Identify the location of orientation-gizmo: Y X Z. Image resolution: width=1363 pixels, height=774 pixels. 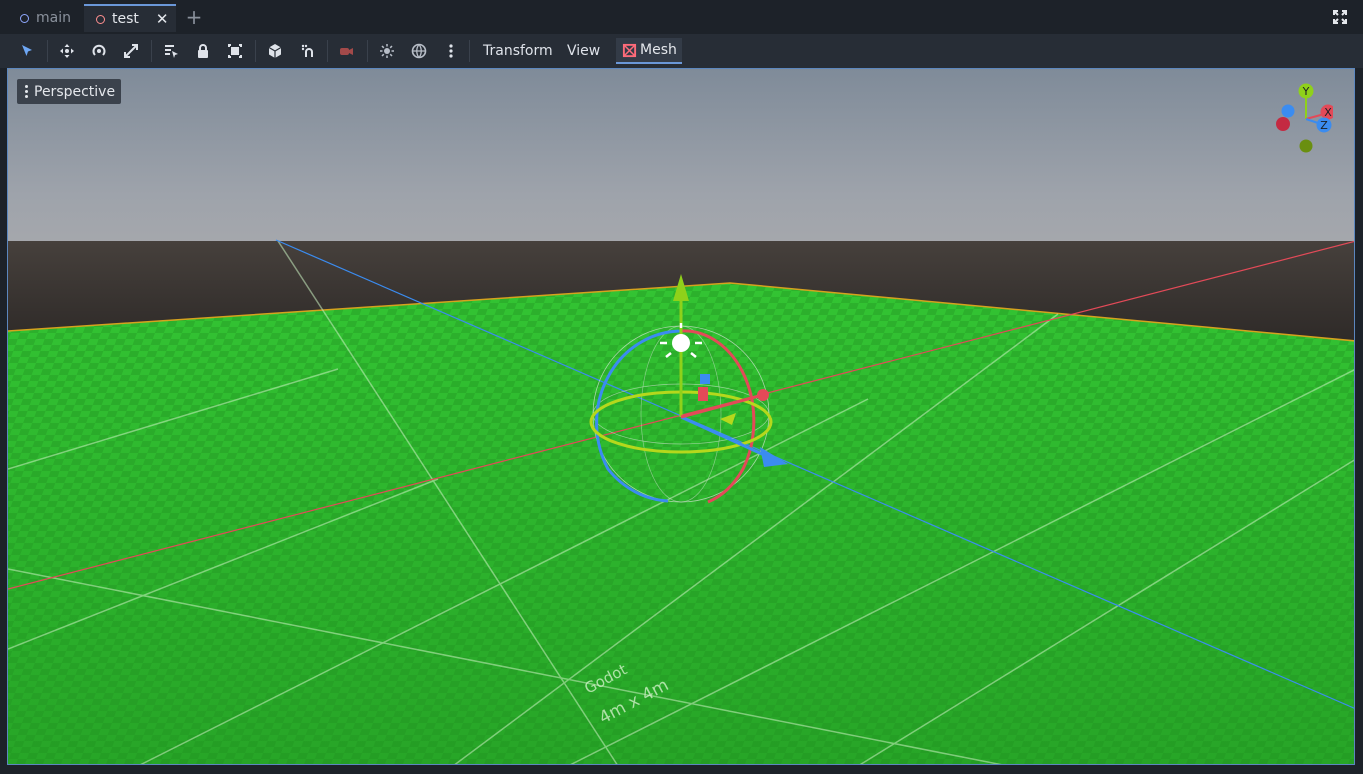
(1303, 119).